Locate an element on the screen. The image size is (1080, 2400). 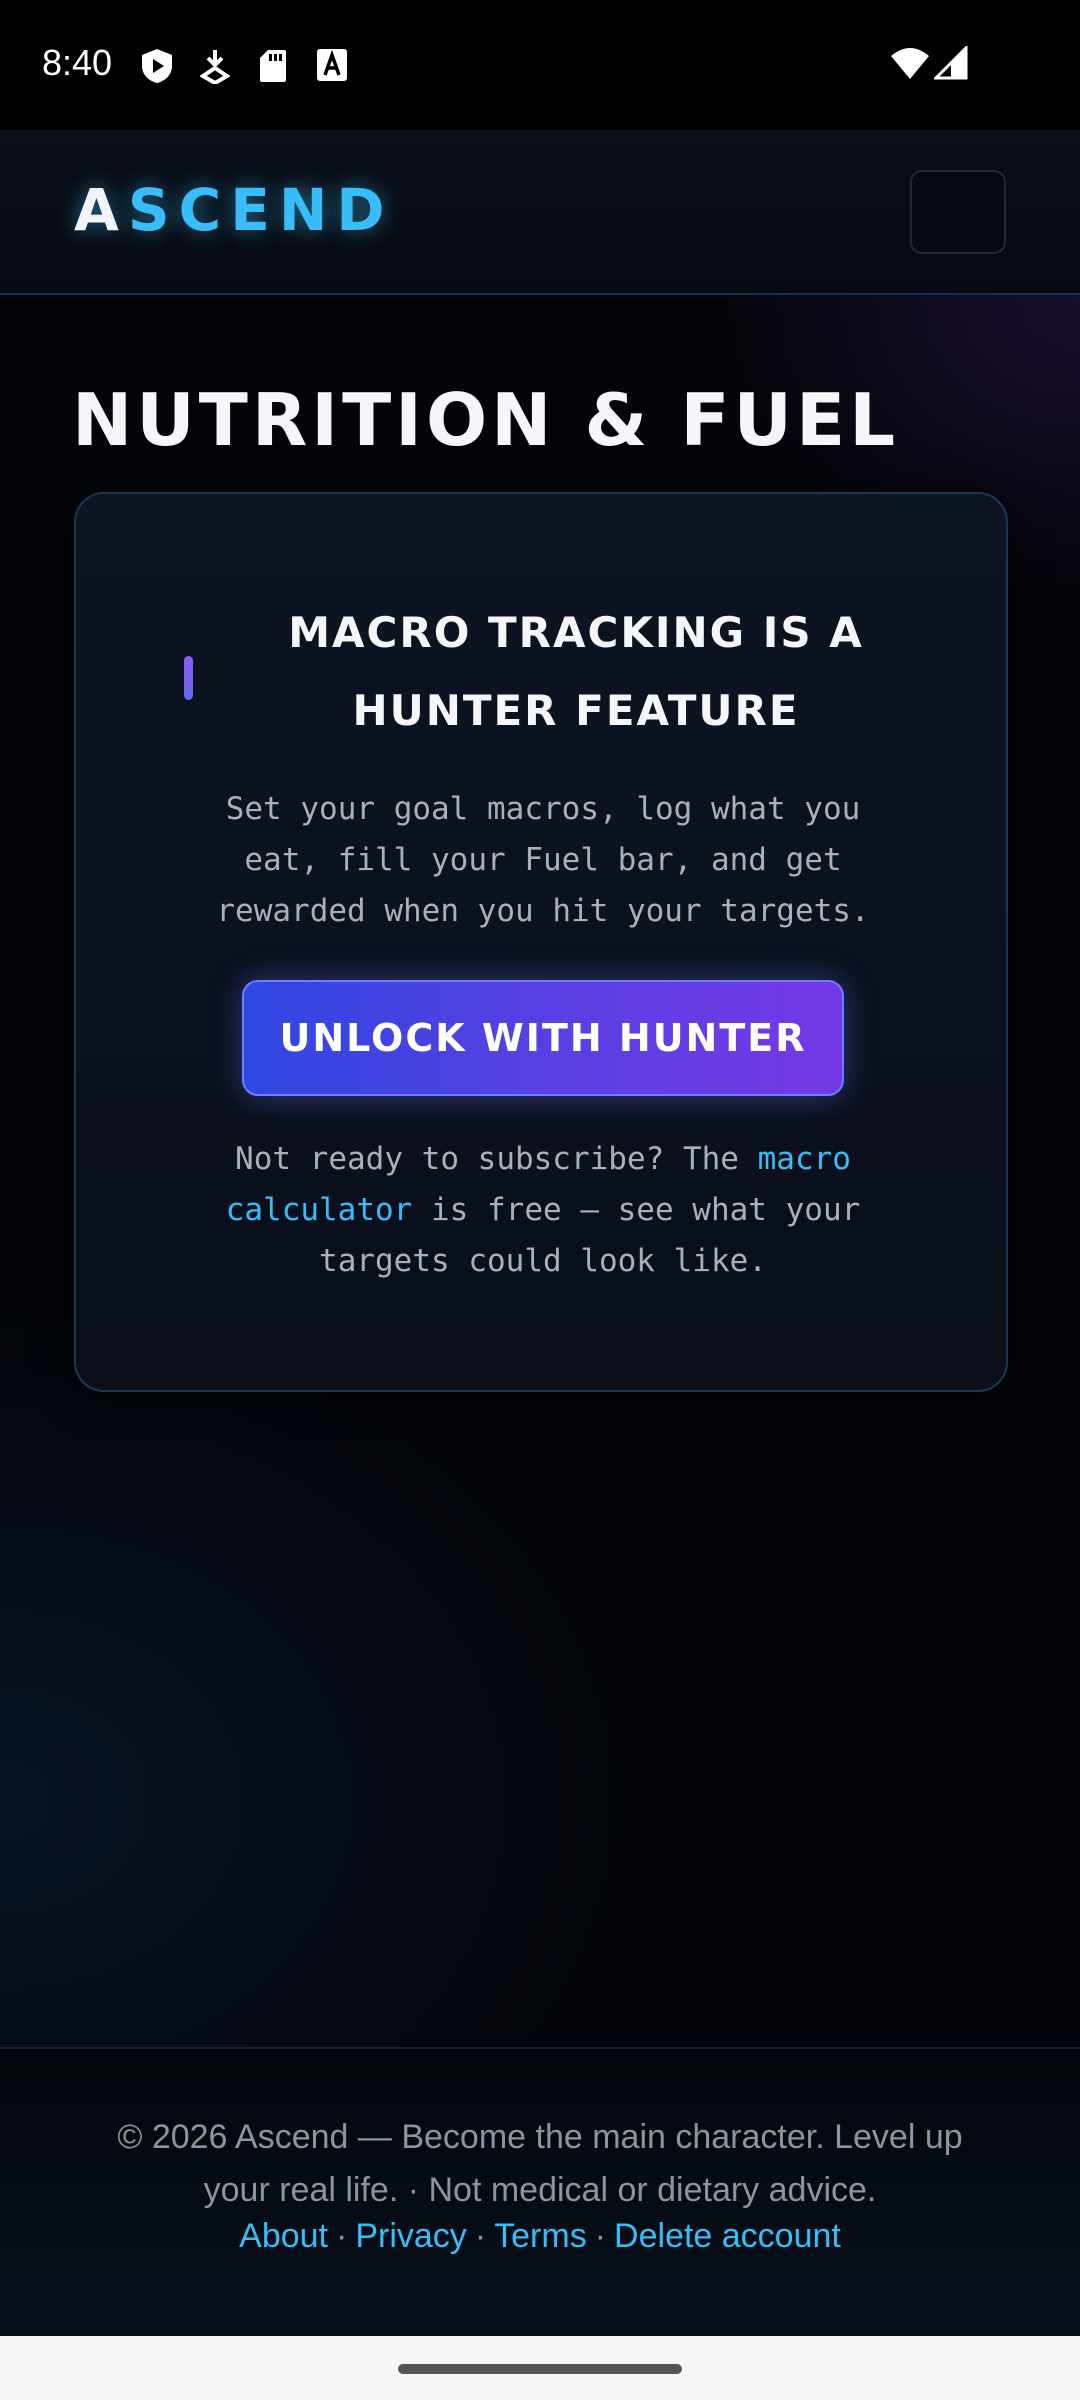
download-icon is located at coordinates (215, 68).